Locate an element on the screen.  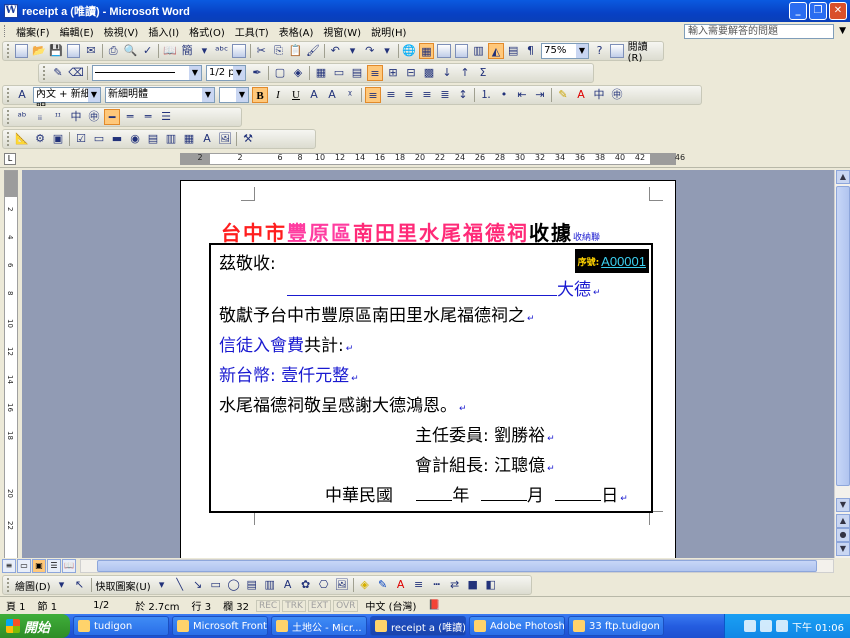
more-controls-icon: ⚒ is located at coordinates (248, 139).